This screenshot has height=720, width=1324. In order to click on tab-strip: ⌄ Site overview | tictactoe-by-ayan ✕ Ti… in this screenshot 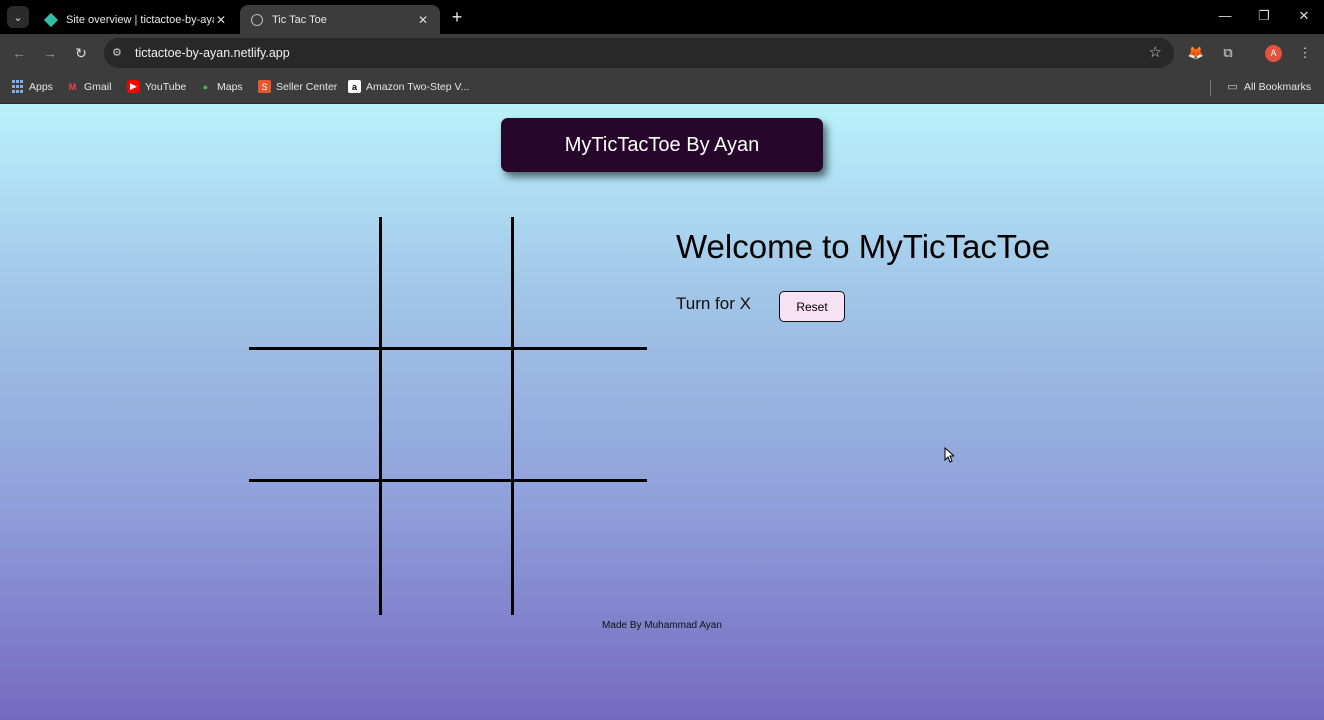, I will do `click(662, 17)`.